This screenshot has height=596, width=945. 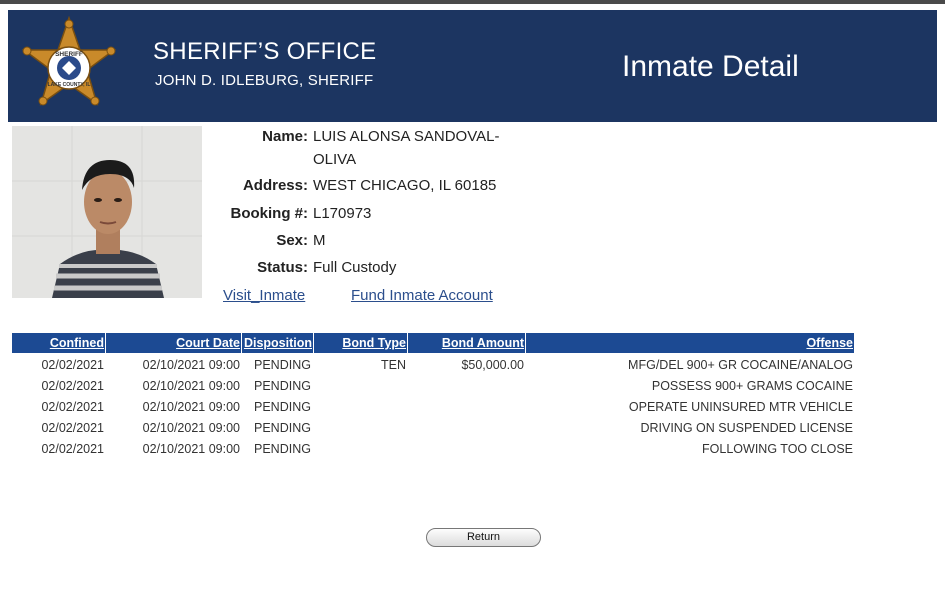 What do you see at coordinates (405, 185) in the screenshot?
I see `inmate-address: WEST CHICAGO, IL 60185` at bounding box center [405, 185].